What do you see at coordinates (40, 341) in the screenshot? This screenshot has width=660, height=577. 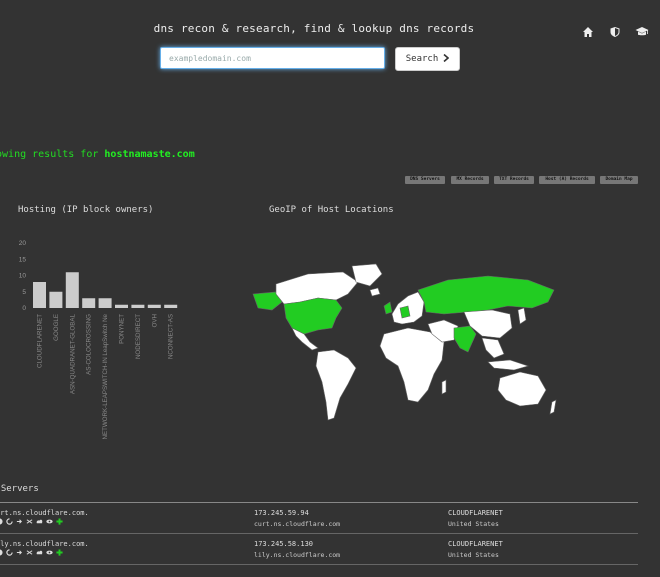 I see `x-tick-label: CLOUDFLARENET` at bounding box center [40, 341].